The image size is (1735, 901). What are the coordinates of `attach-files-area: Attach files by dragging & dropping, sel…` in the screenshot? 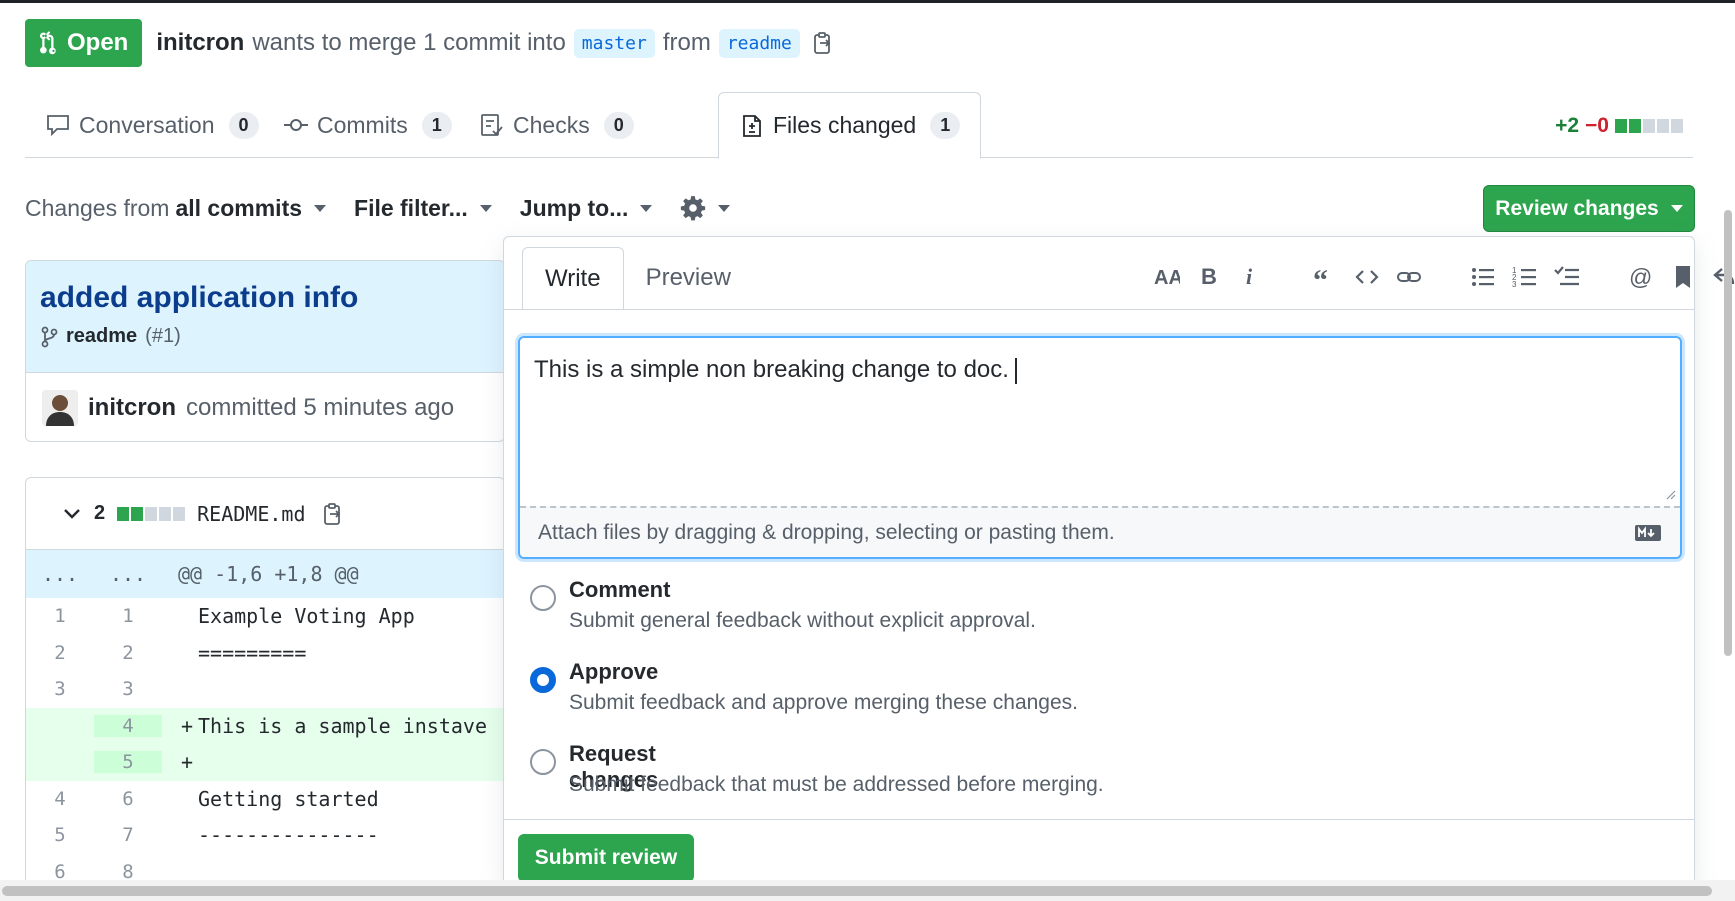 It's located at (1100, 531).